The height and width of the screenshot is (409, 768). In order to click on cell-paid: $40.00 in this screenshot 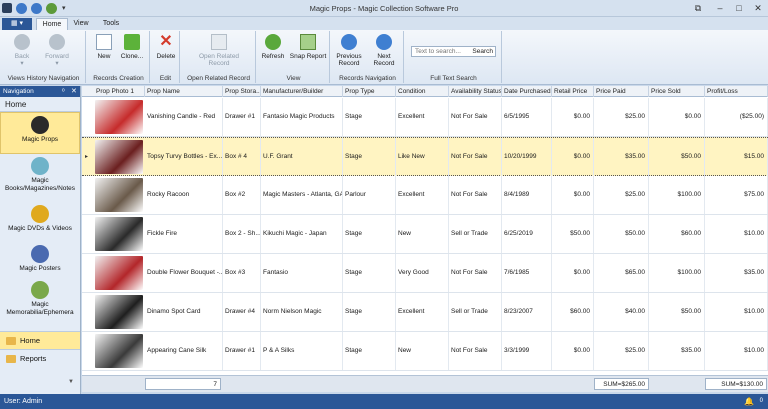, I will do `click(621, 312)`.